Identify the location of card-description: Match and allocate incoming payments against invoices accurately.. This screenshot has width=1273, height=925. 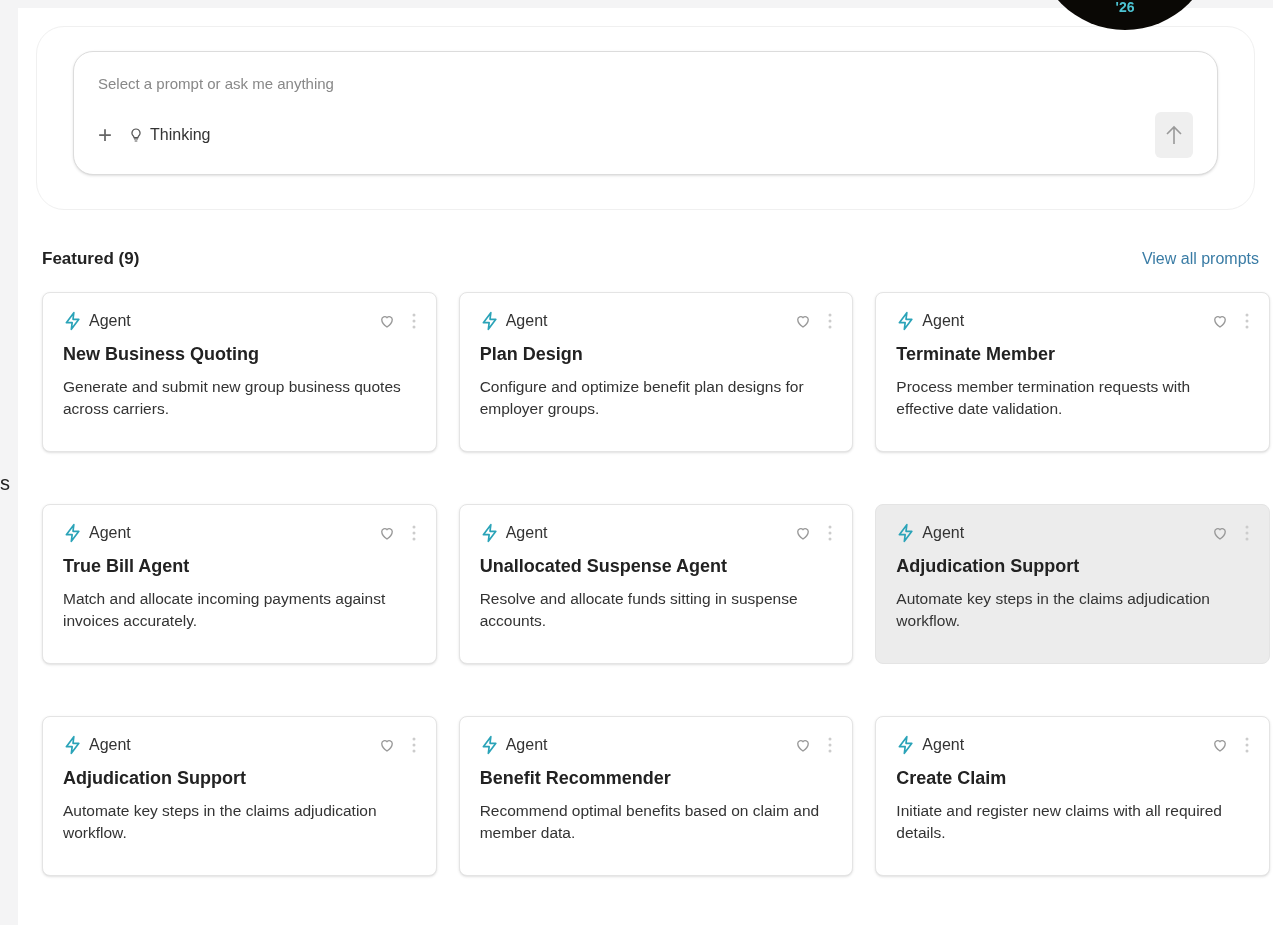
(225, 609).